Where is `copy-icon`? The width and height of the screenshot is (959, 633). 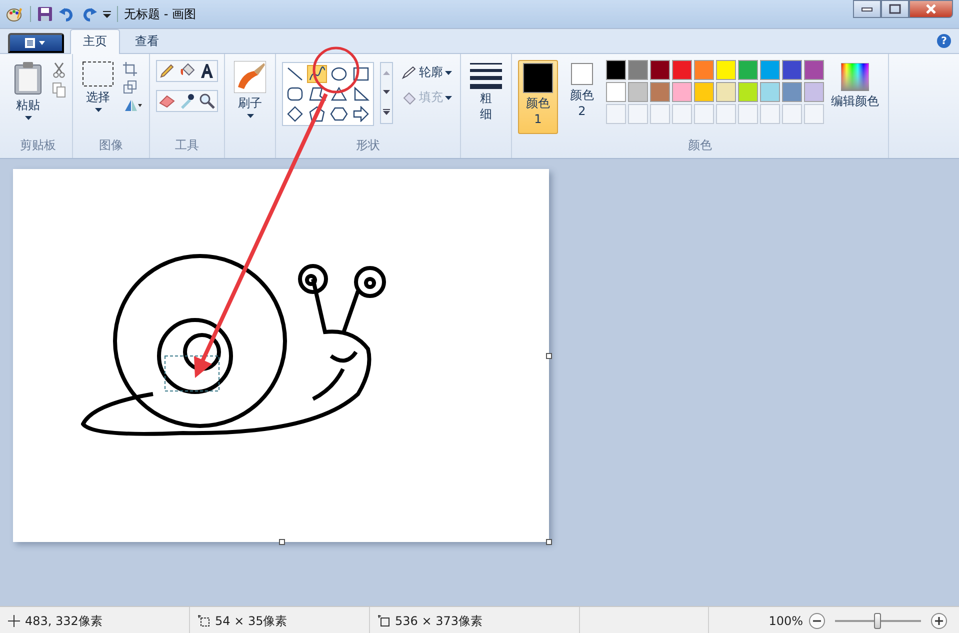 copy-icon is located at coordinates (59, 90).